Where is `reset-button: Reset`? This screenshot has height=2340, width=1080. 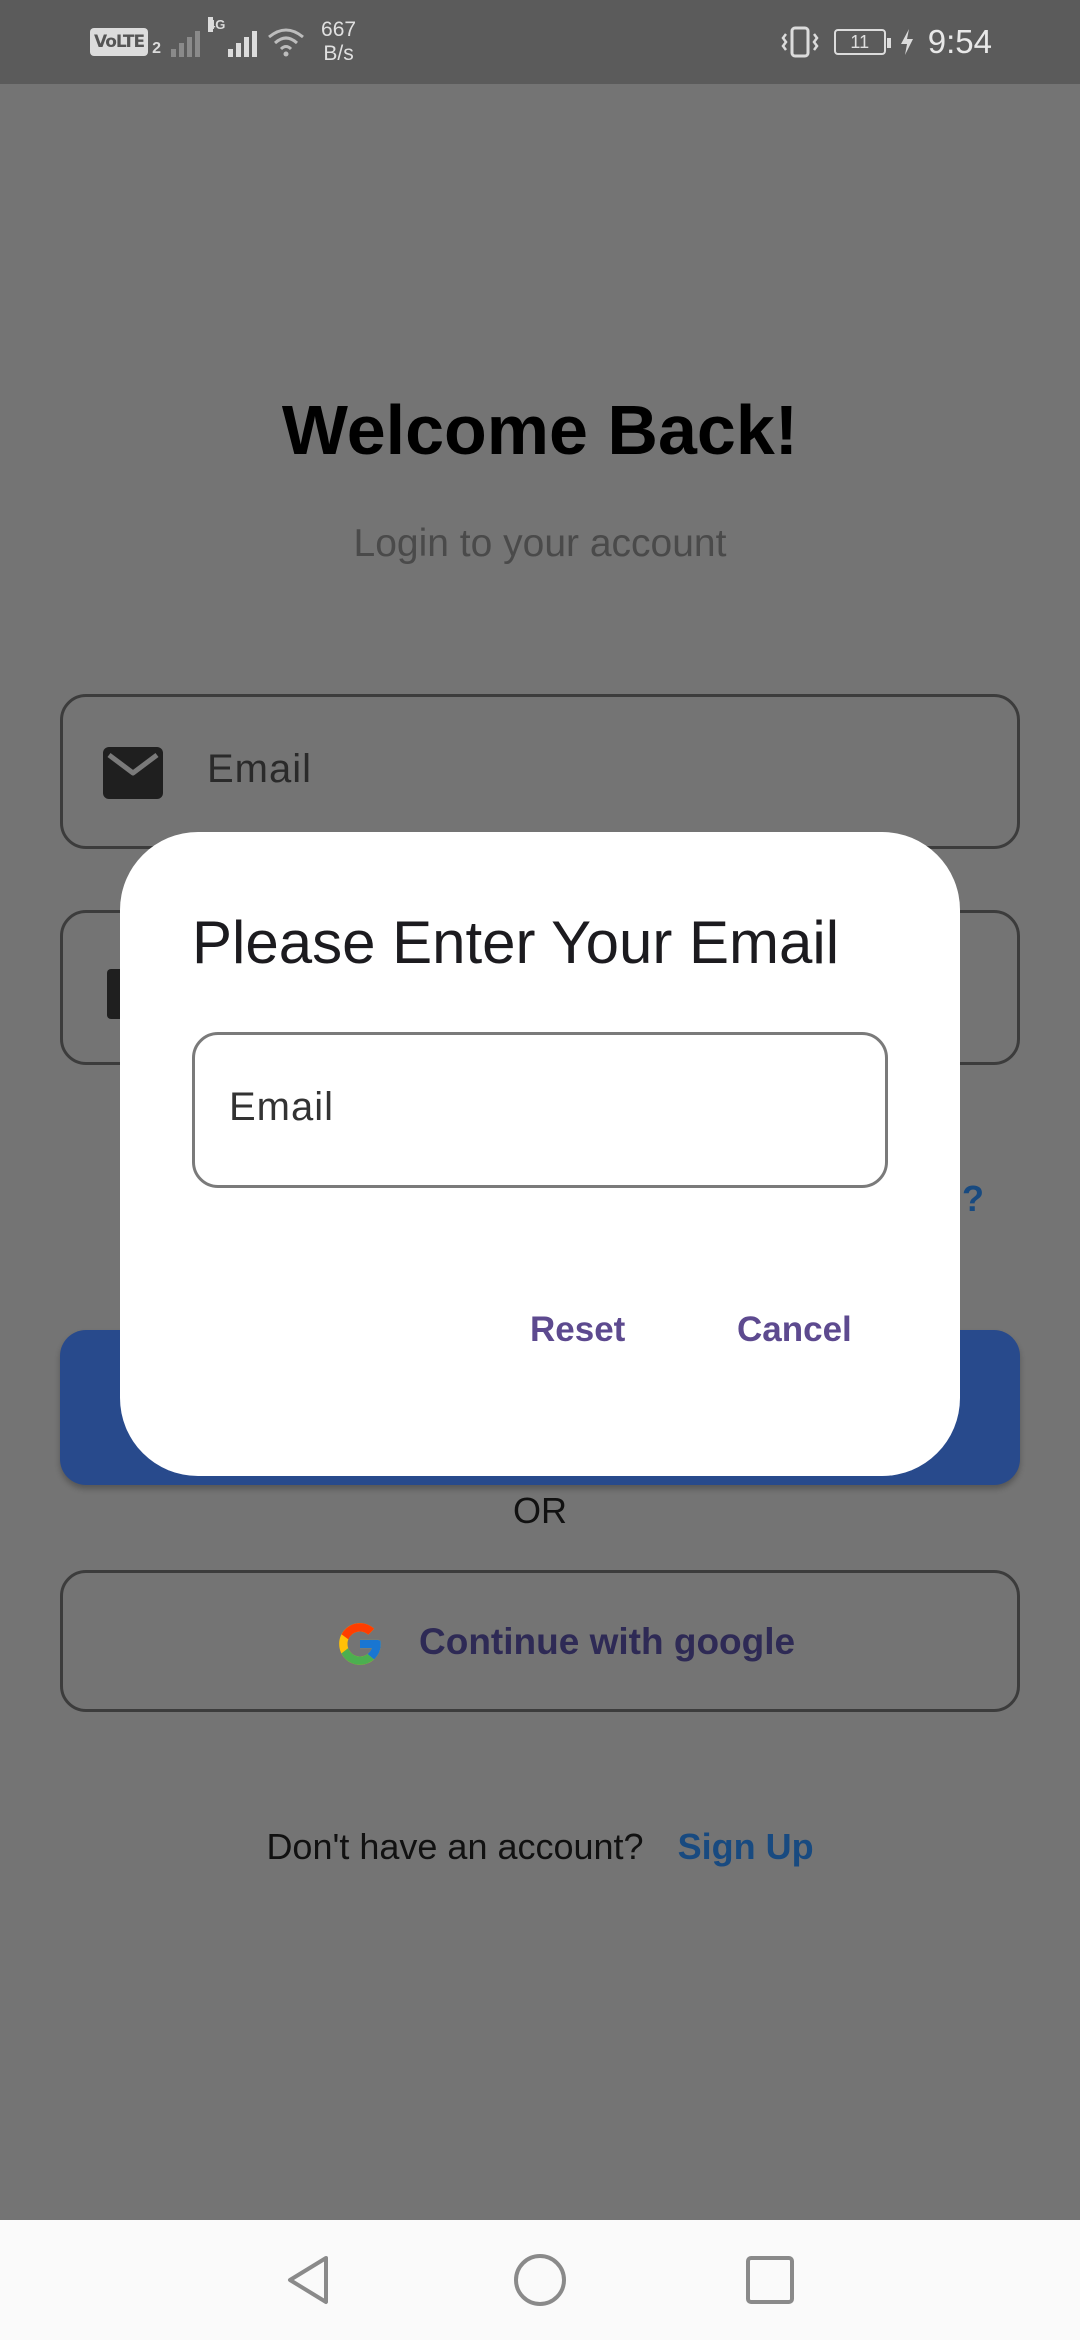 reset-button: Reset is located at coordinates (577, 1330).